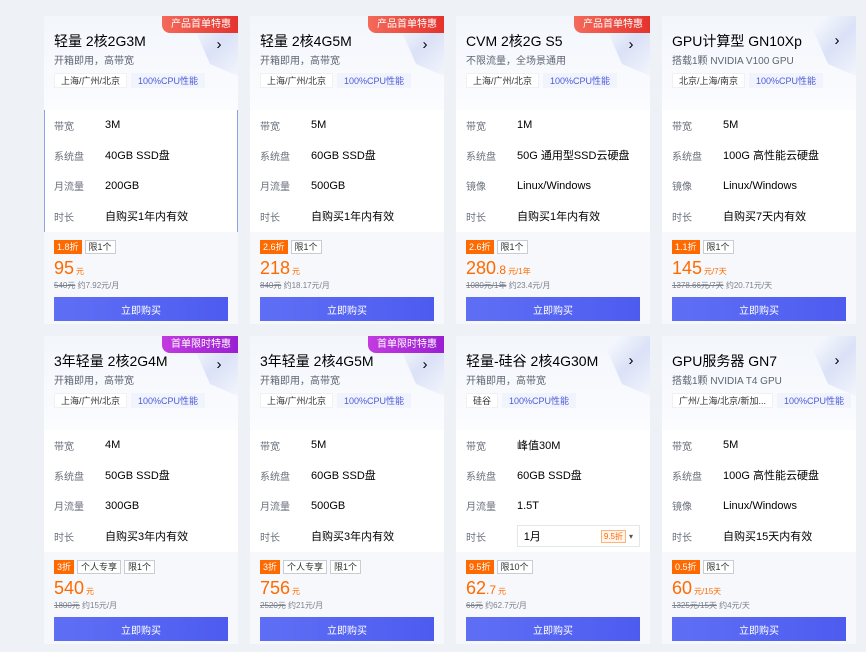 Image resolution: width=866 pixels, height=652 pixels. I want to click on discount-badge: 2.6折, so click(274, 247).